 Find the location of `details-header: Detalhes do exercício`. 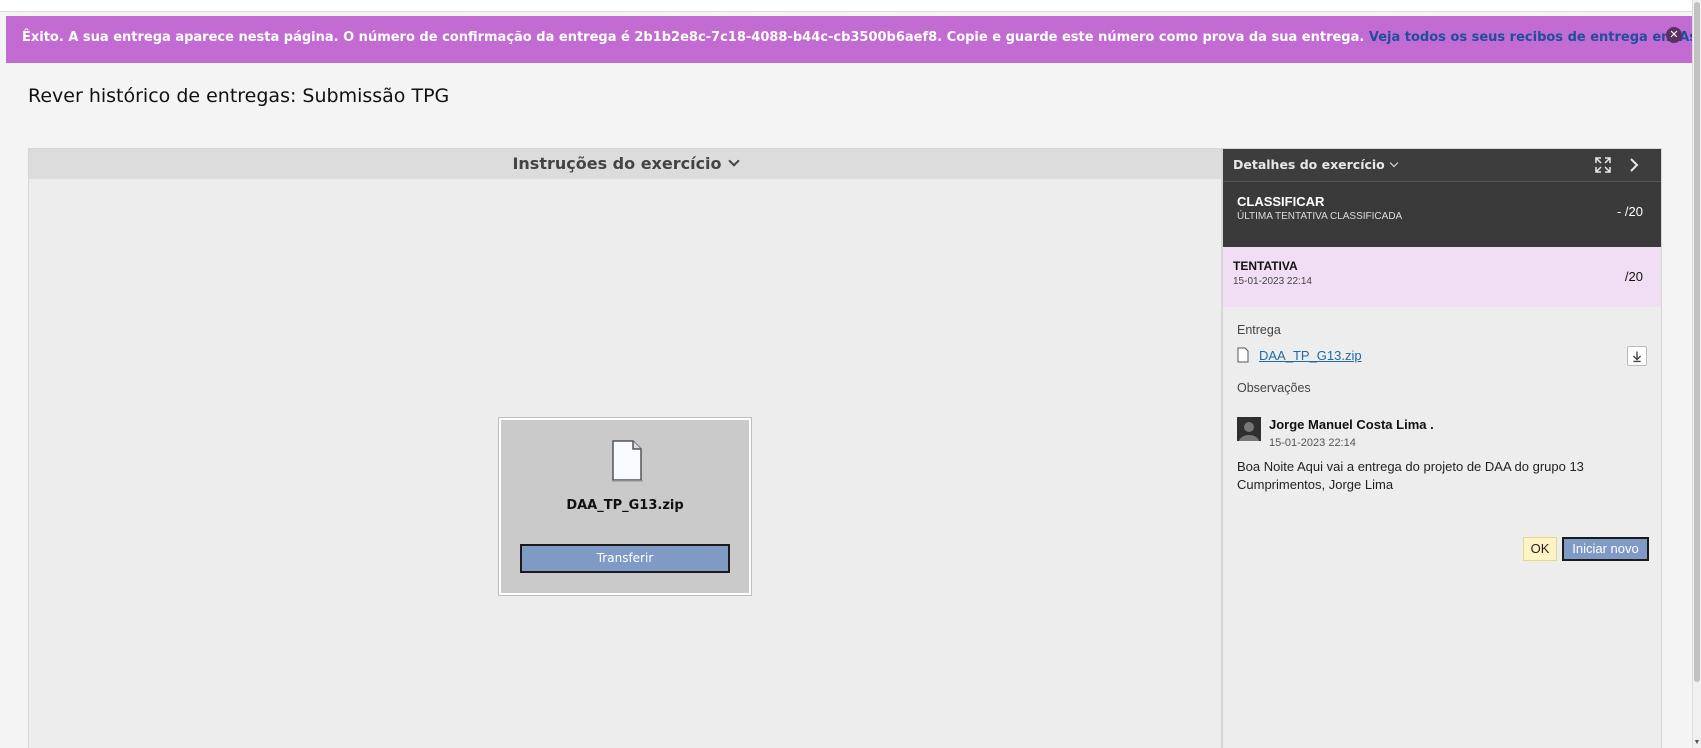

details-header: Detalhes do exercício is located at coordinates (1442, 165).